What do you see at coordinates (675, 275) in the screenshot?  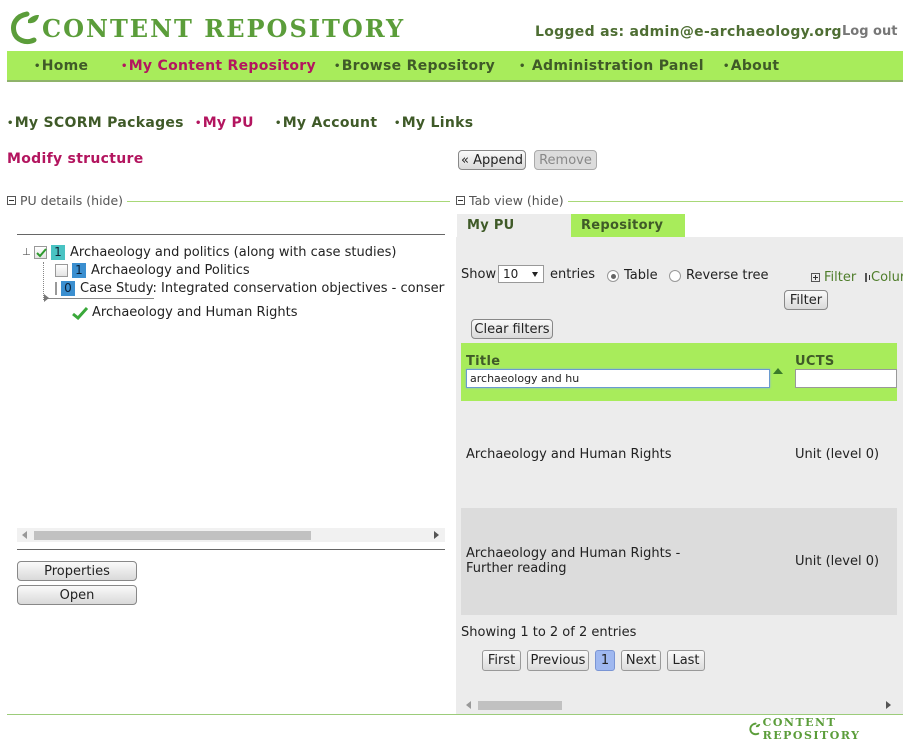 I see `radio-reverse-tree` at bounding box center [675, 275].